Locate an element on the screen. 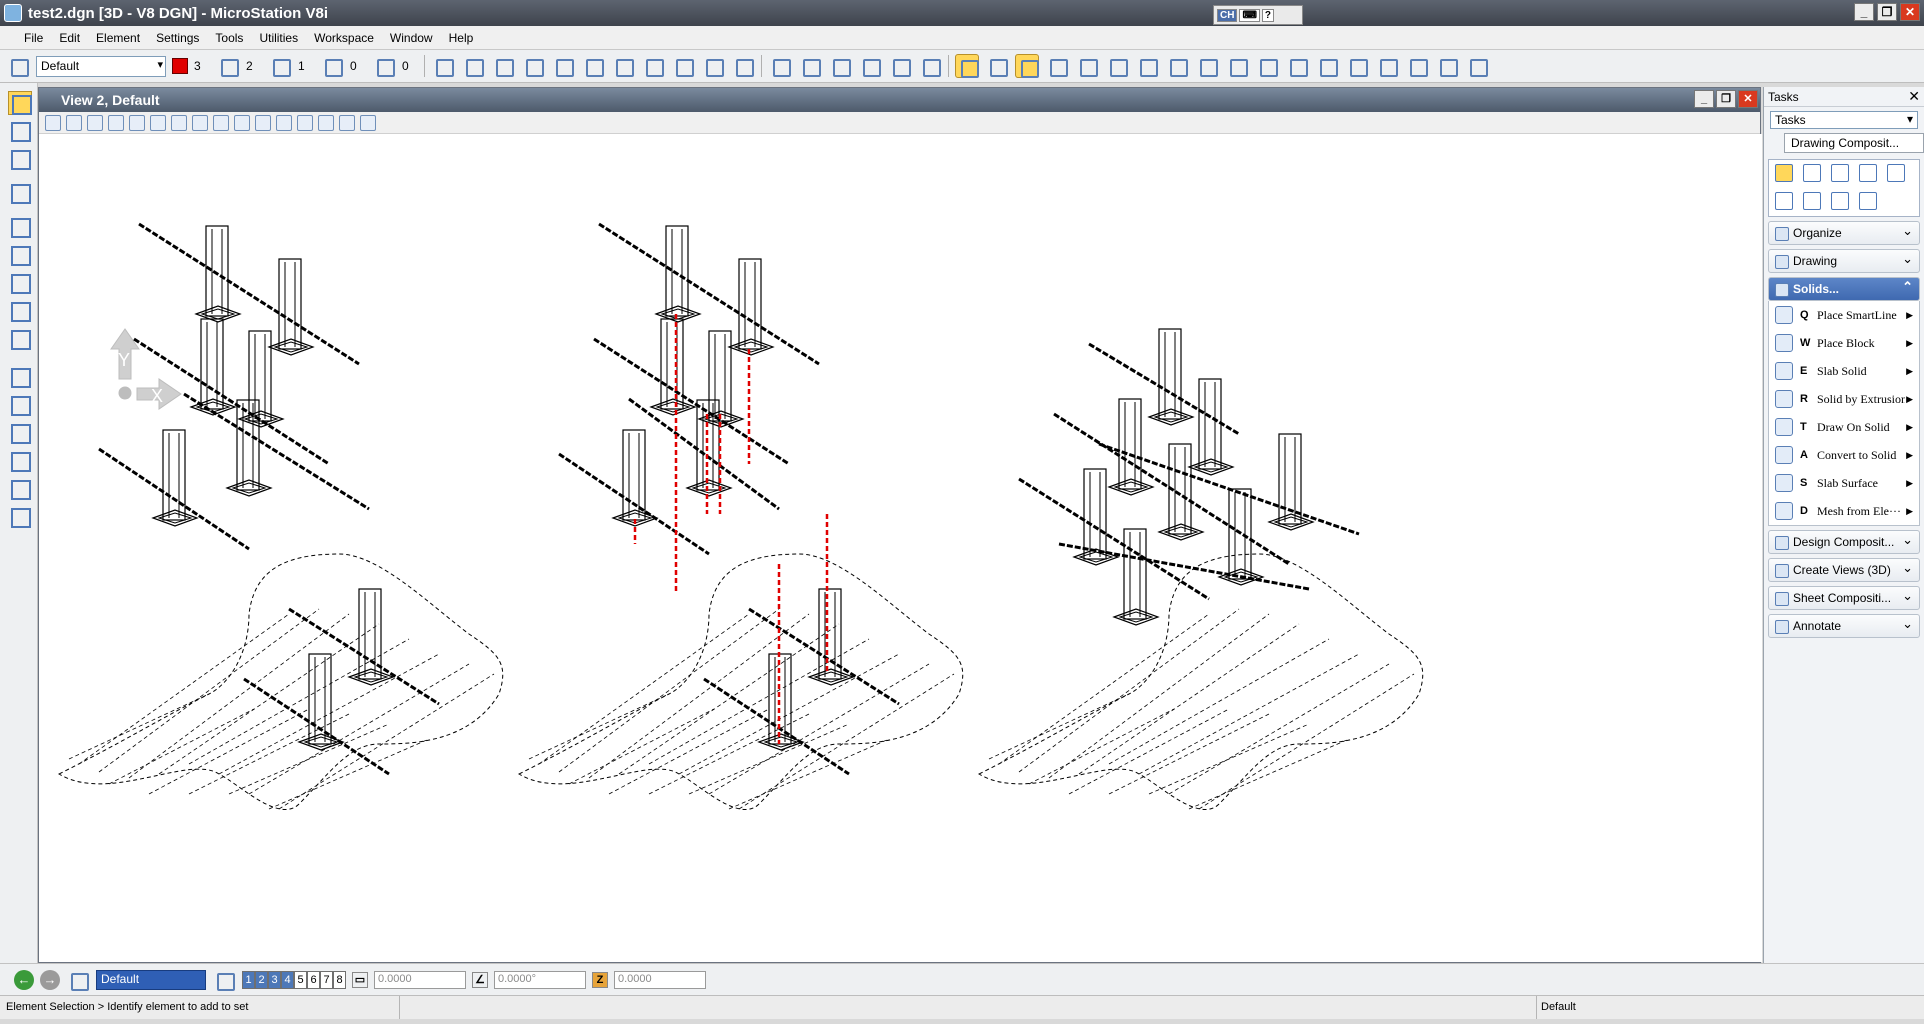  tool-slab-solid: E Slab Solid ▶ is located at coordinates (1844, 371).